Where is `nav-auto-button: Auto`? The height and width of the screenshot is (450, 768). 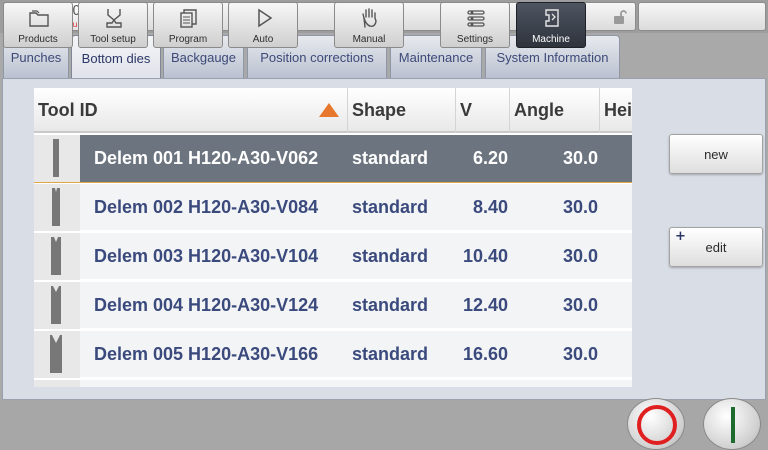 nav-auto-button: Auto is located at coordinates (263, 25).